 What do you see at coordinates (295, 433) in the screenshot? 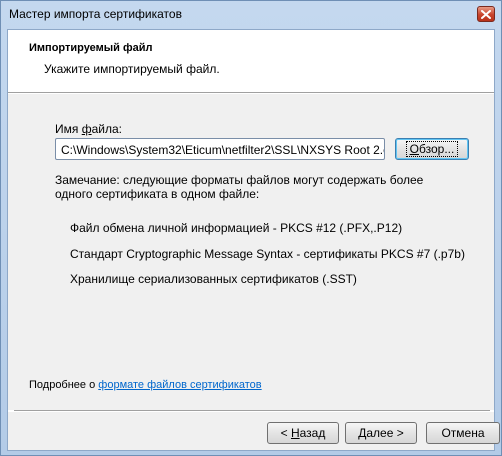
I see `back-accel: Н` at bounding box center [295, 433].